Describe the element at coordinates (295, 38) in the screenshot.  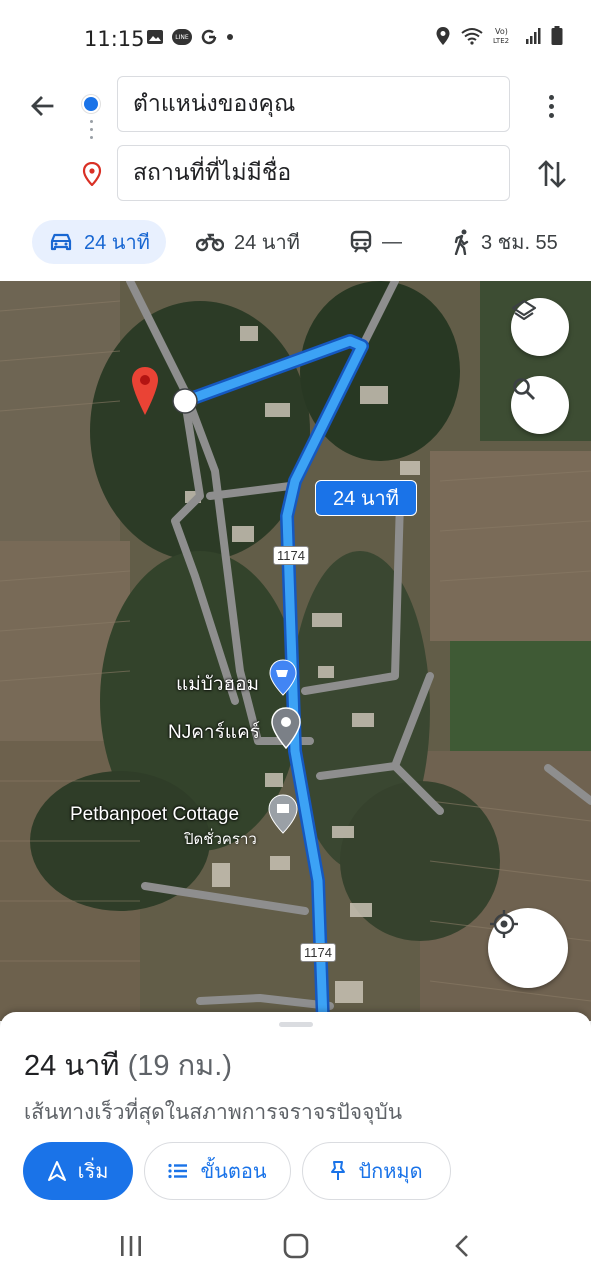
I see `status-bar: 11:15 LINE Vo) LTE2` at that location.